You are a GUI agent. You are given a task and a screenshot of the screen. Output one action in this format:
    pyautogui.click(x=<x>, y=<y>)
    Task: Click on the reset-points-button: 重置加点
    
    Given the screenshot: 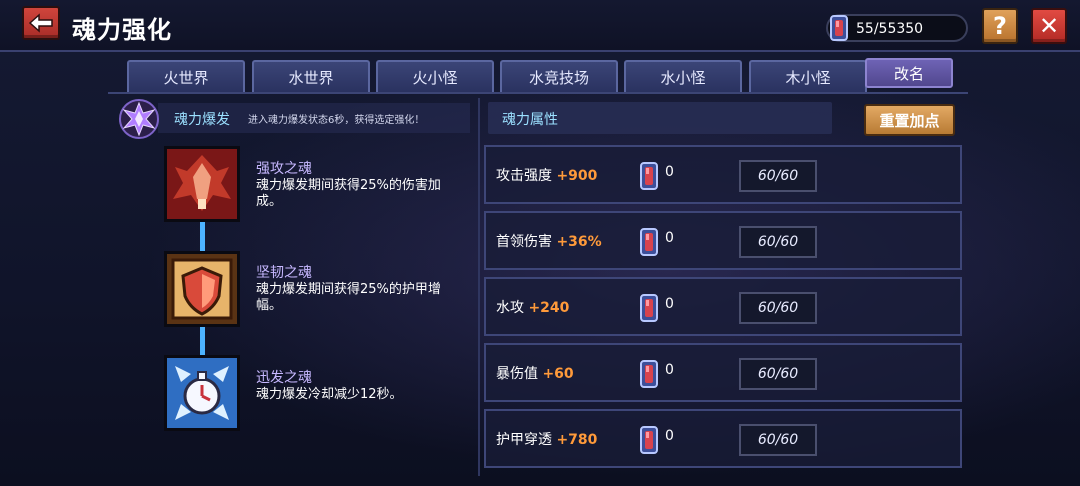 What is the action you would take?
    pyautogui.click(x=909, y=120)
    